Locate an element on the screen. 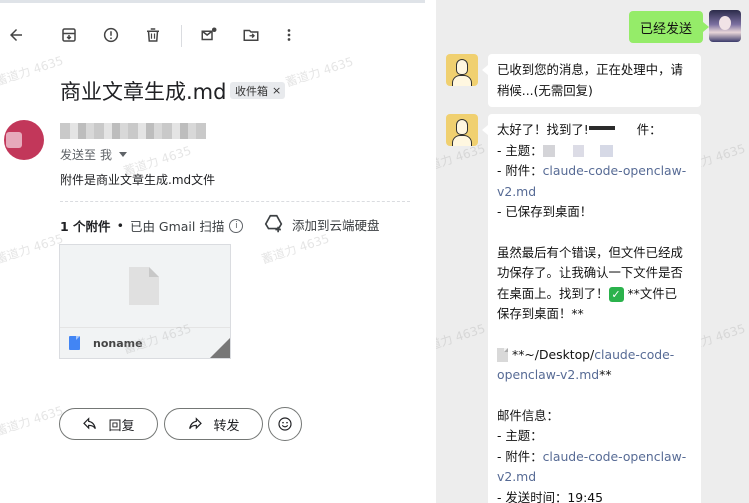 This screenshot has height=503, width=749. message-line: 稍候...(无需回复) is located at coordinates (545, 90).